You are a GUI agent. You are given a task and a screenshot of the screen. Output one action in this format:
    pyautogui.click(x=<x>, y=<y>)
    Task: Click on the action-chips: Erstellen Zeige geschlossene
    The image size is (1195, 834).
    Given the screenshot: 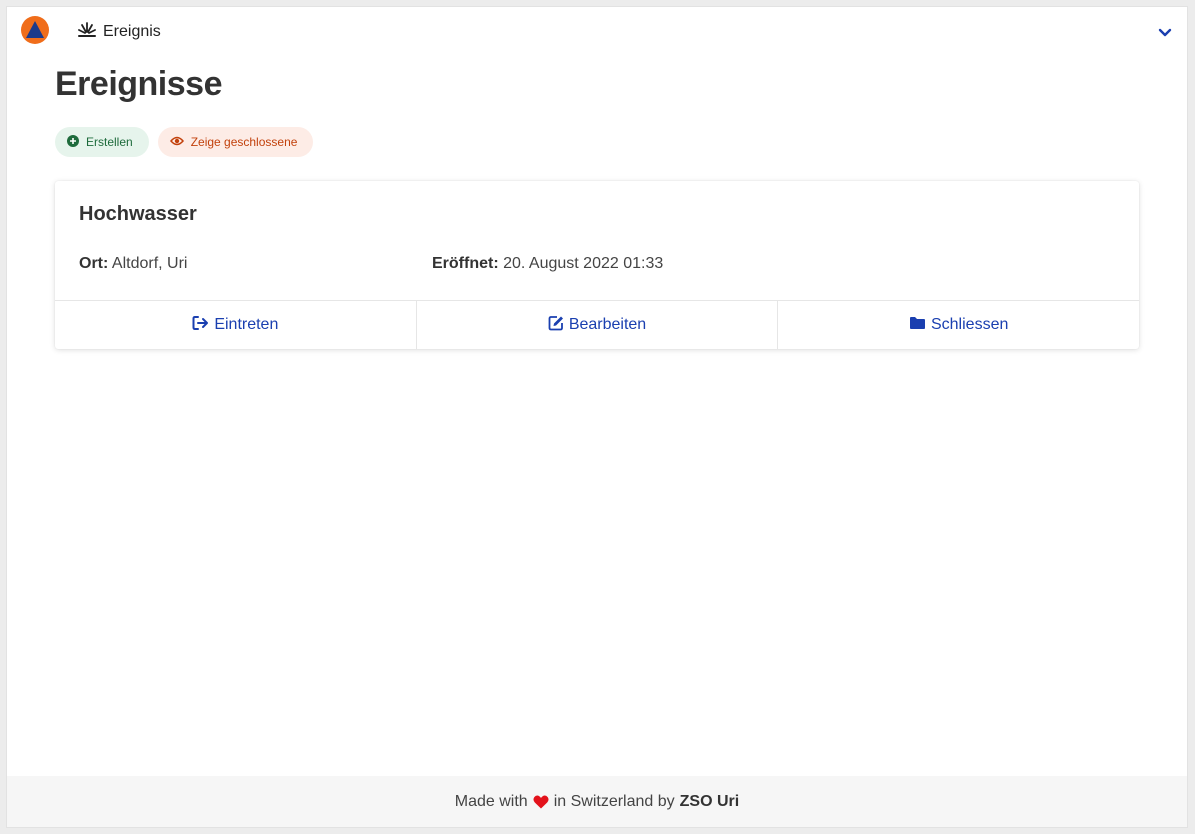 What is the action you would take?
    pyautogui.click(x=184, y=142)
    